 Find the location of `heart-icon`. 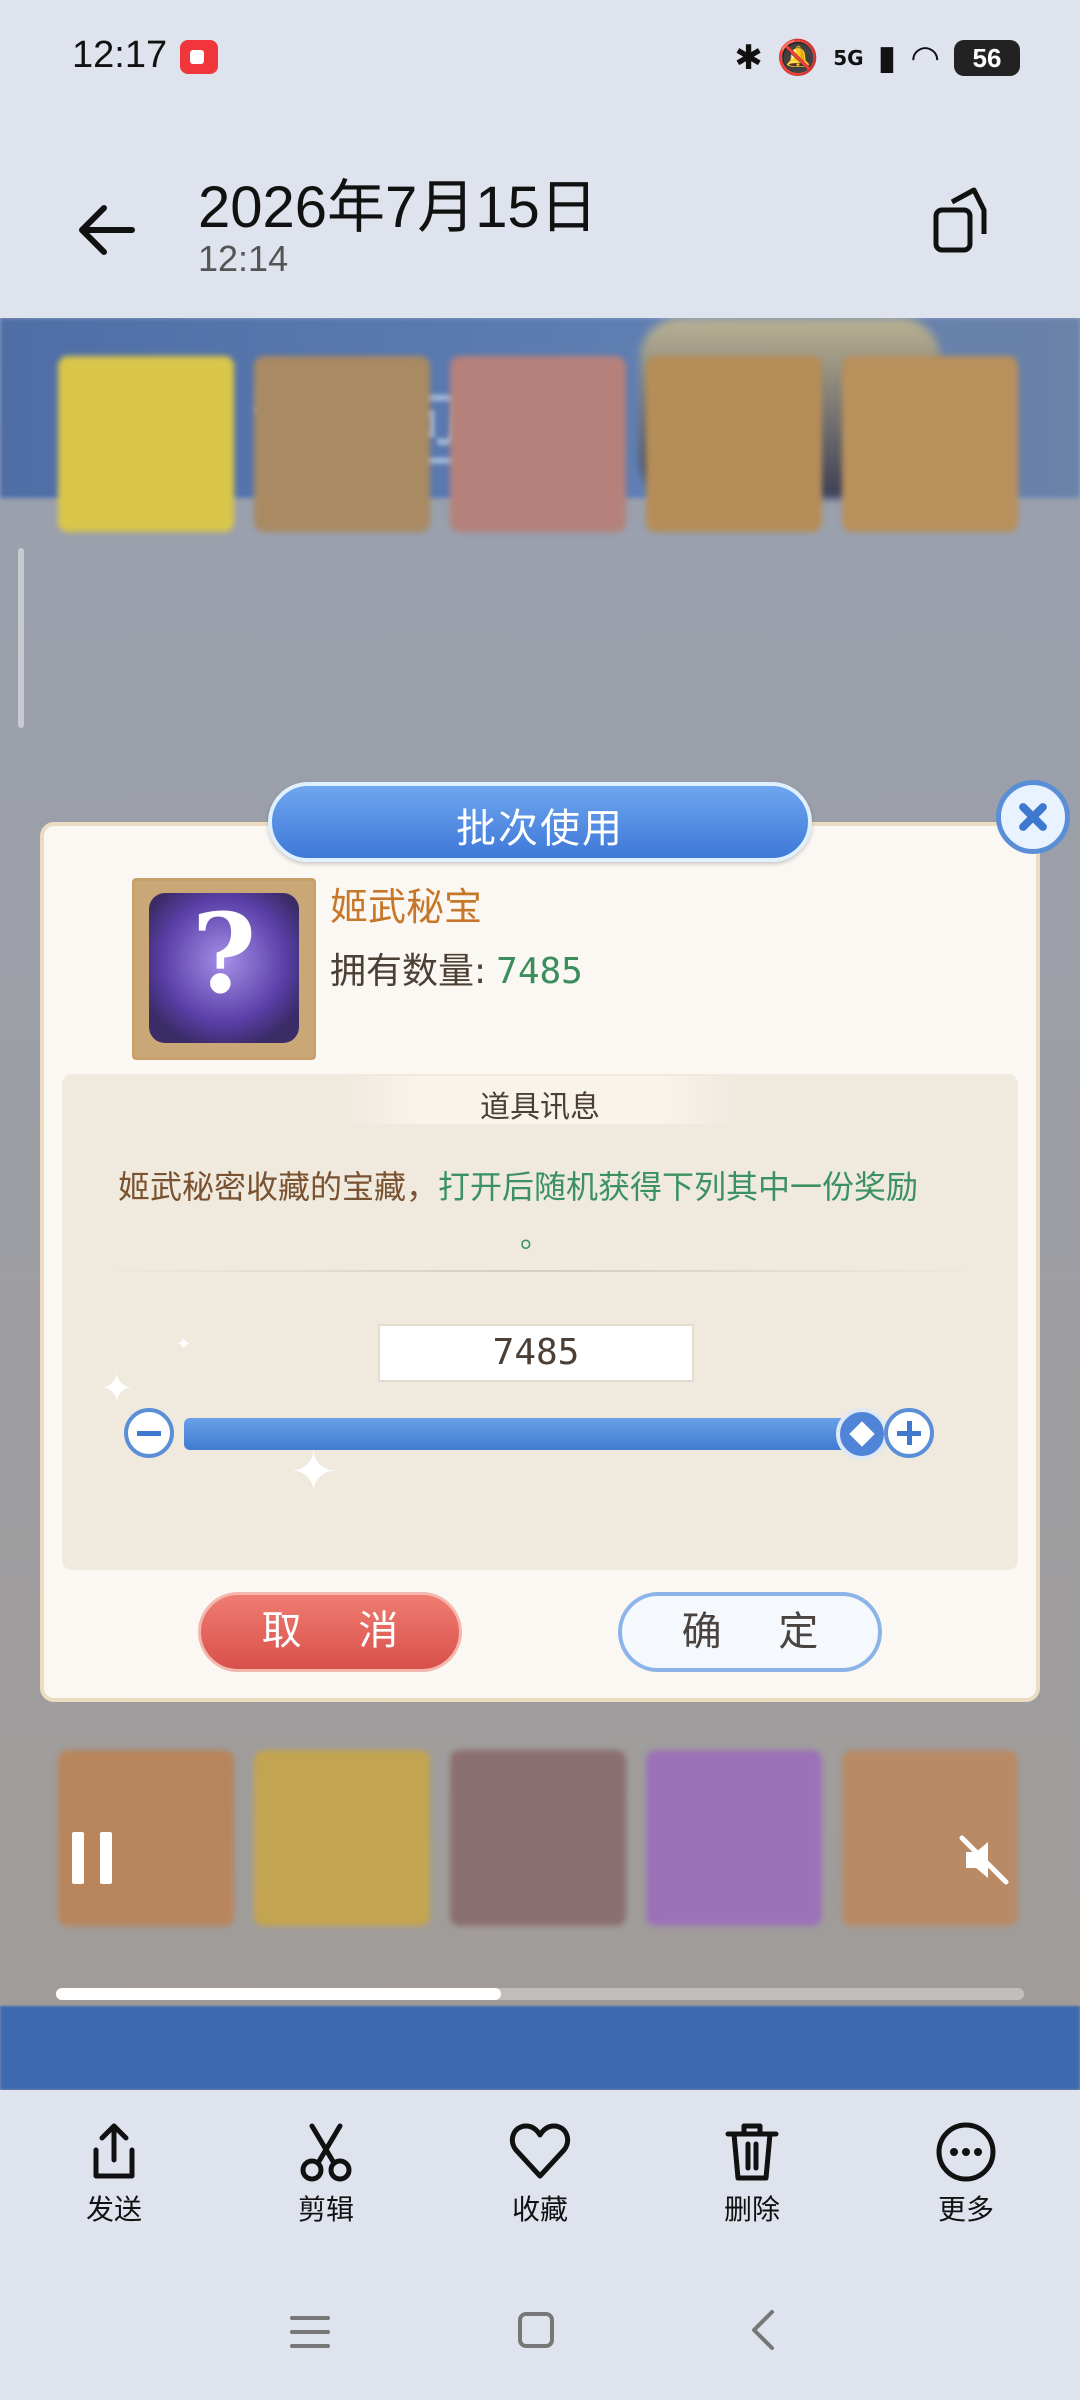

heart-icon is located at coordinates (540, 2151).